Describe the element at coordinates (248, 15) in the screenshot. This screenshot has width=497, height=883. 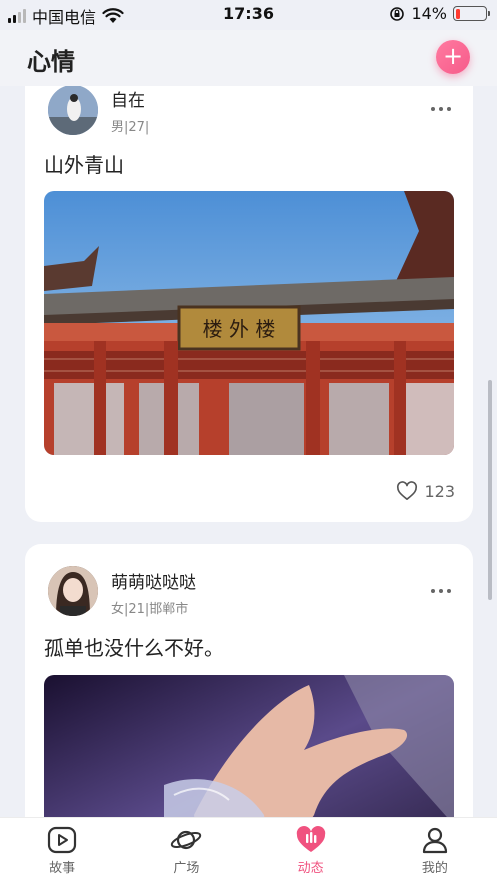
I see `status-bar: 中国电信 17:36 14%` at that location.